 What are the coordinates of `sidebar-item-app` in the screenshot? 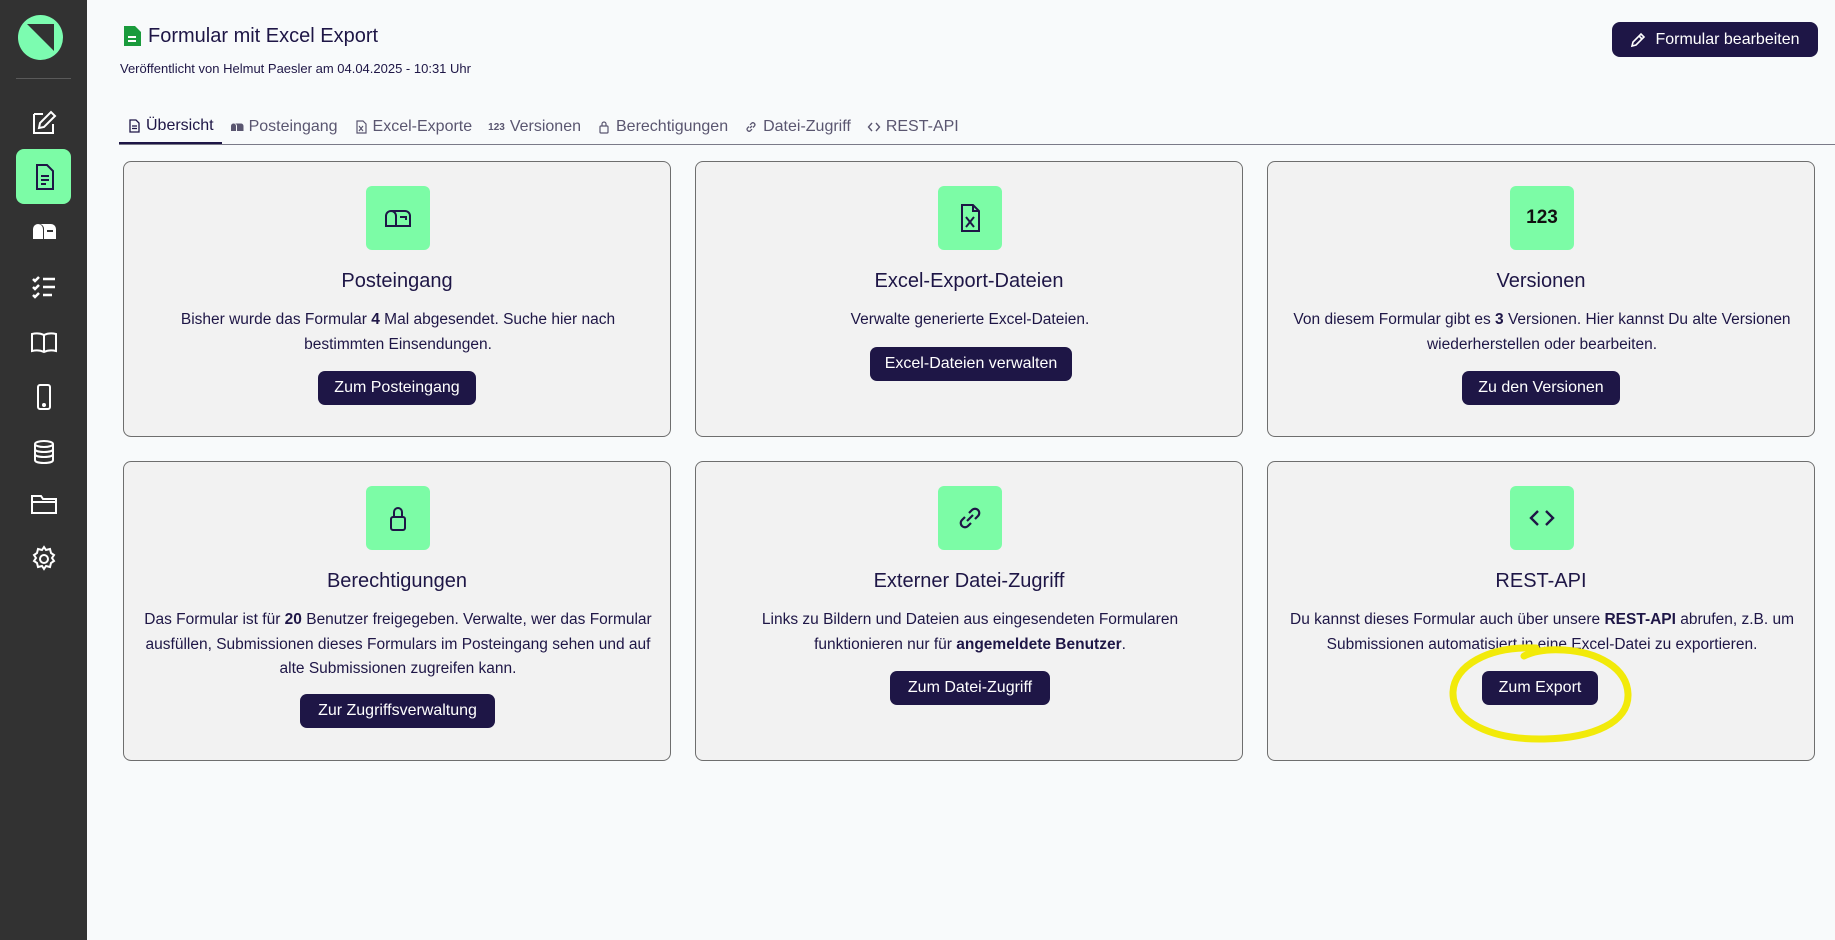 It's located at (43, 396).